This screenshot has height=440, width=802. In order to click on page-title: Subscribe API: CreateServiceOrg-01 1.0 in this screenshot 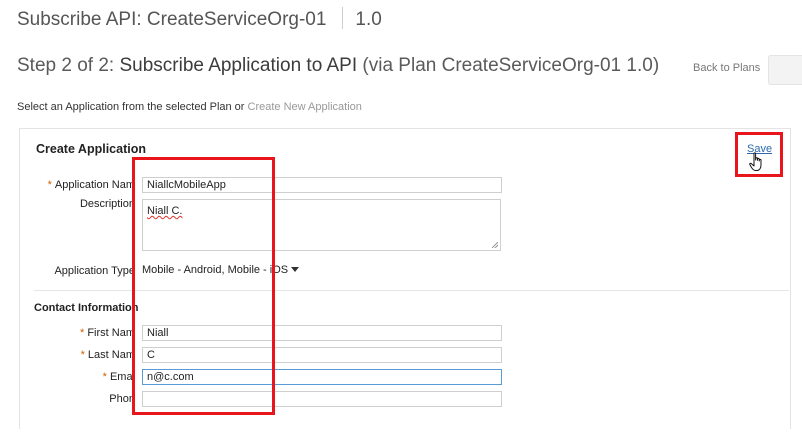, I will do `click(199, 19)`.